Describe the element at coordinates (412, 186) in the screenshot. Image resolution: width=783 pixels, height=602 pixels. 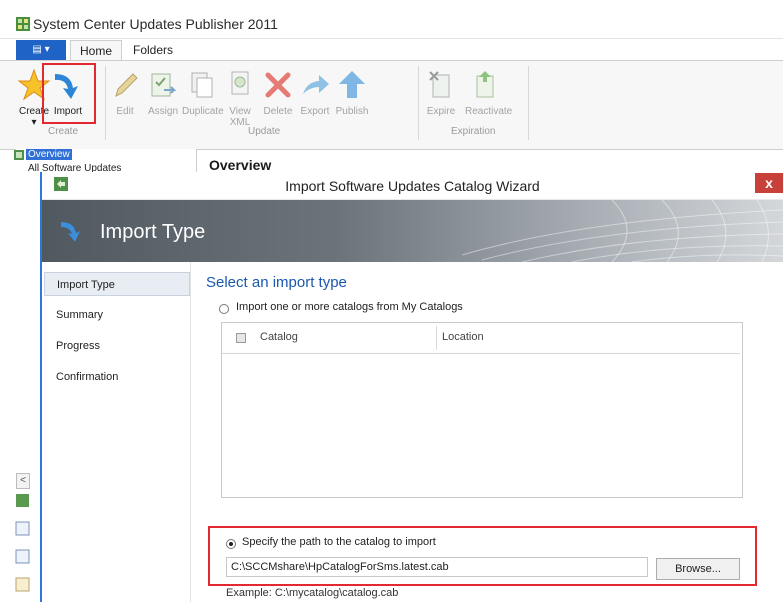
I see `dialog-title: Import Software Updates Catalog Wizard` at that location.